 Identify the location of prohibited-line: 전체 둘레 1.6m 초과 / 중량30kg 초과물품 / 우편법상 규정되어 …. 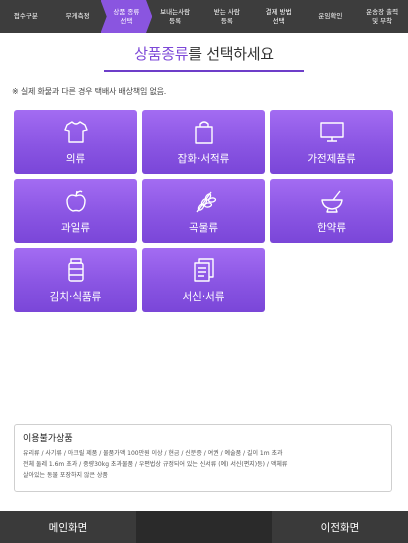
(155, 464).